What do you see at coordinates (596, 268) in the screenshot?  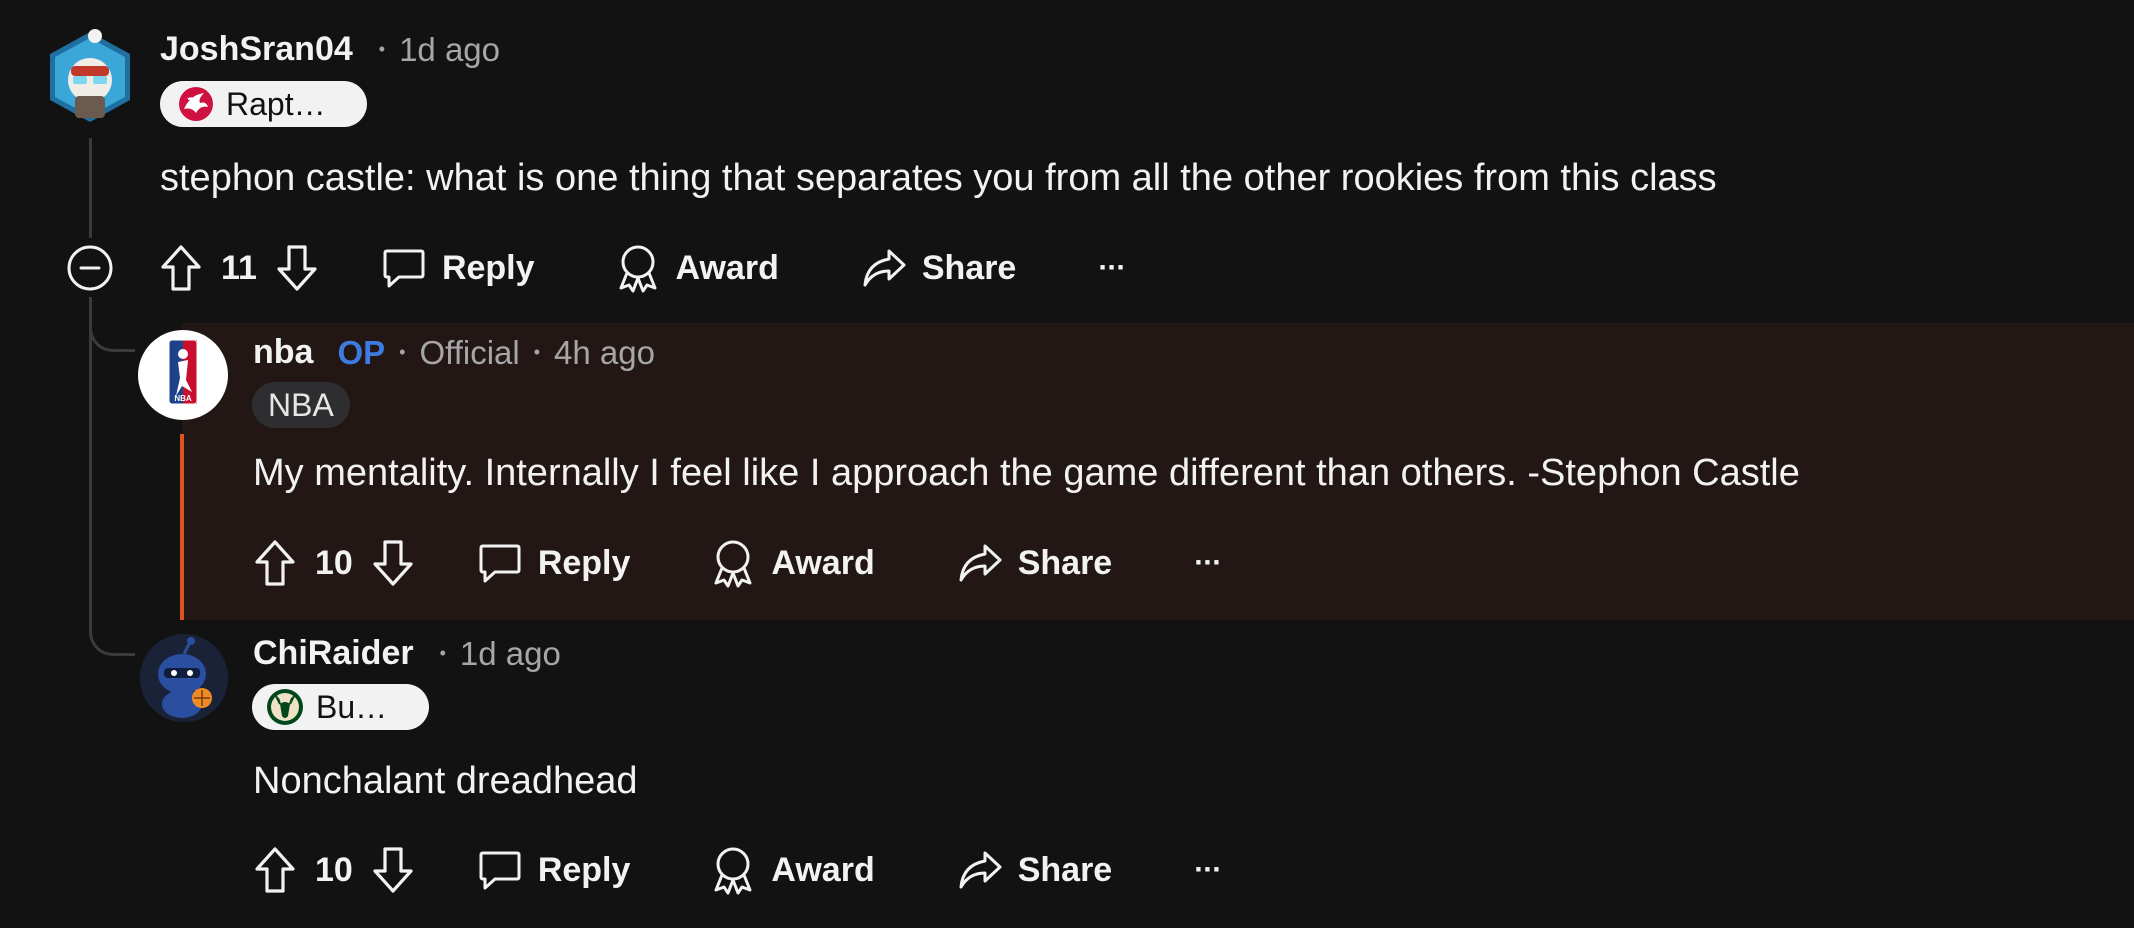 I see `comment-actions: 11 Reply Award Share ···` at bounding box center [596, 268].